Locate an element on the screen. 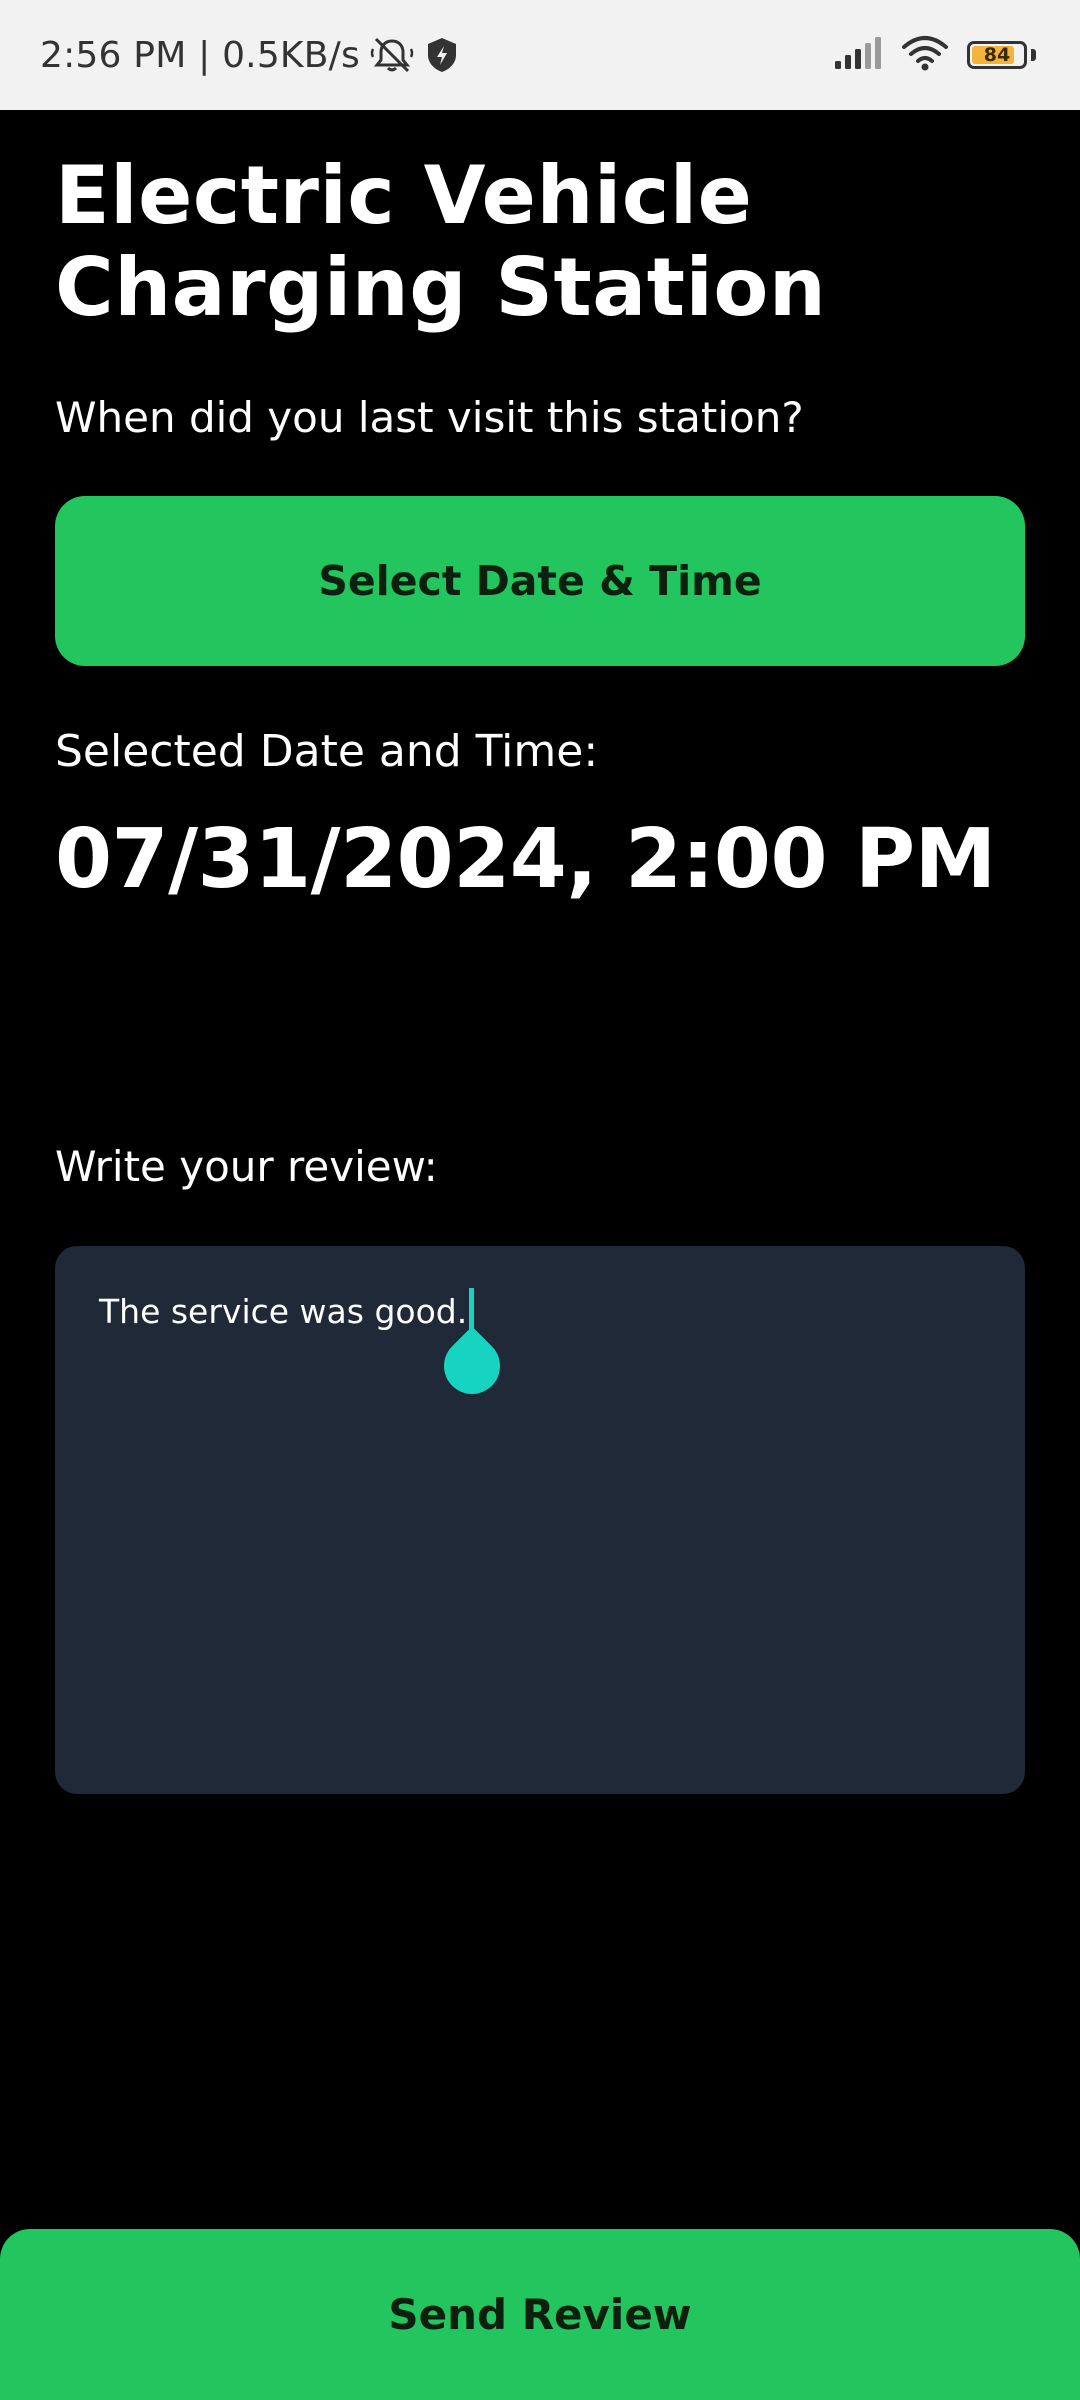 The width and height of the screenshot is (1080, 2400). battery-level: 84 is located at coordinates (997, 54).